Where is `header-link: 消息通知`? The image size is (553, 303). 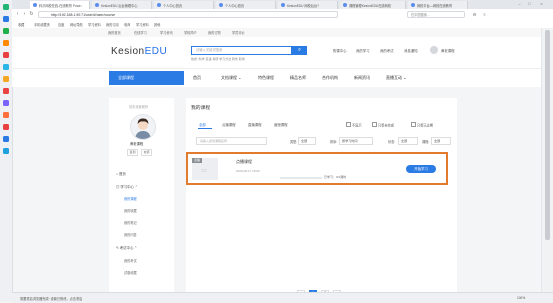
header-link: 消息通知 is located at coordinates (411, 50).